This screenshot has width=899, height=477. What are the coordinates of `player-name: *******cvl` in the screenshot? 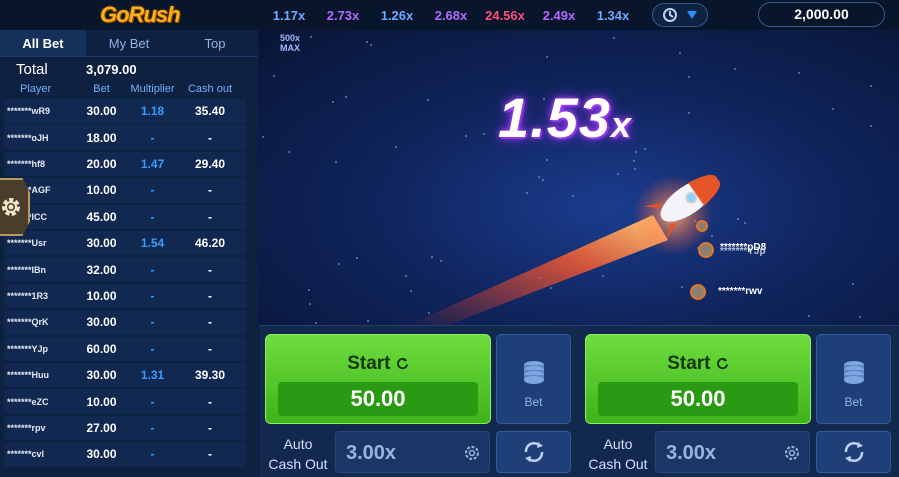 It's located at (26, 454).